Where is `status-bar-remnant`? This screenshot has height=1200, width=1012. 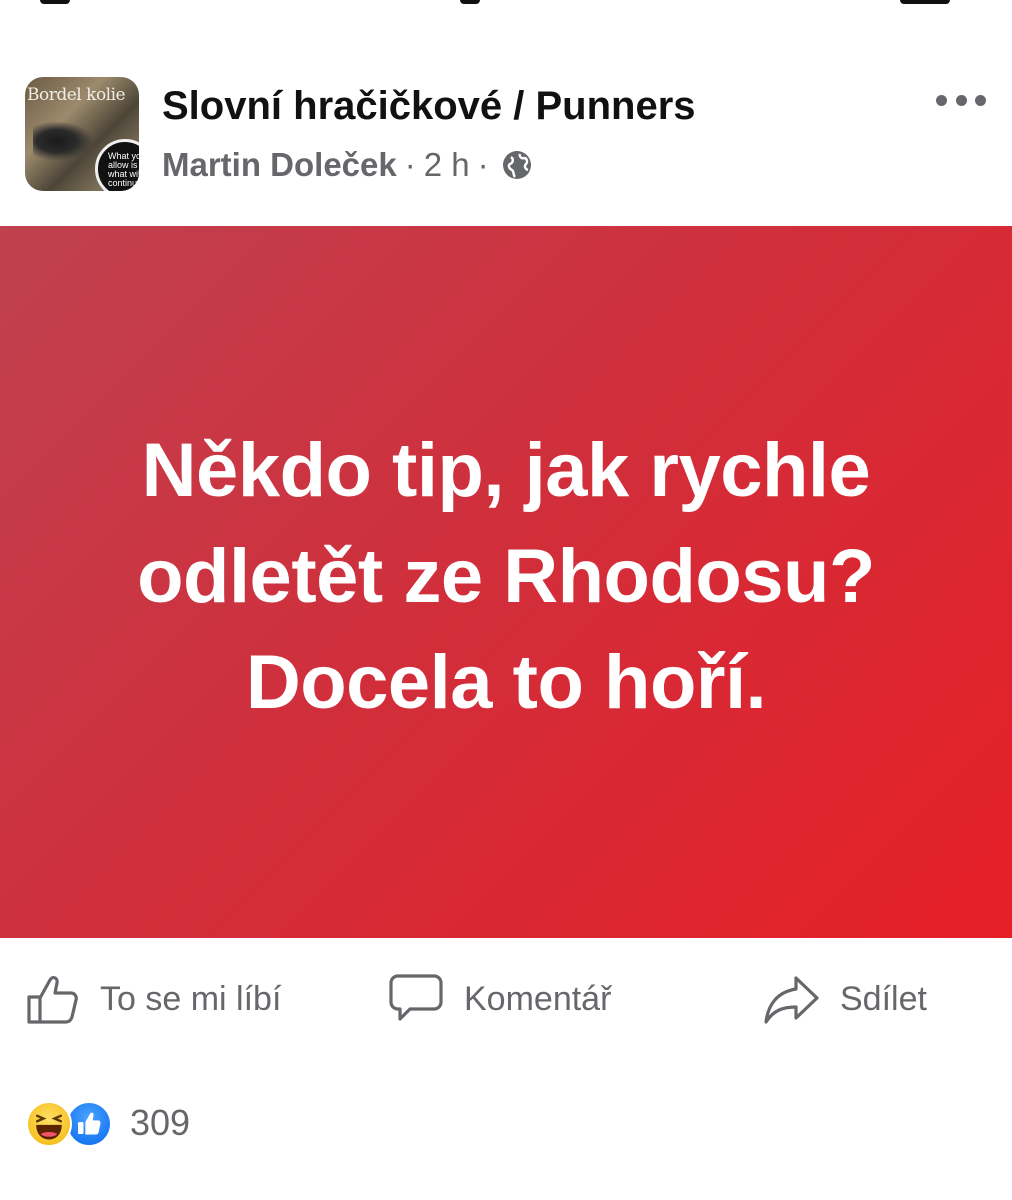
status-bar-remnant is located at coordinates (506, 5).